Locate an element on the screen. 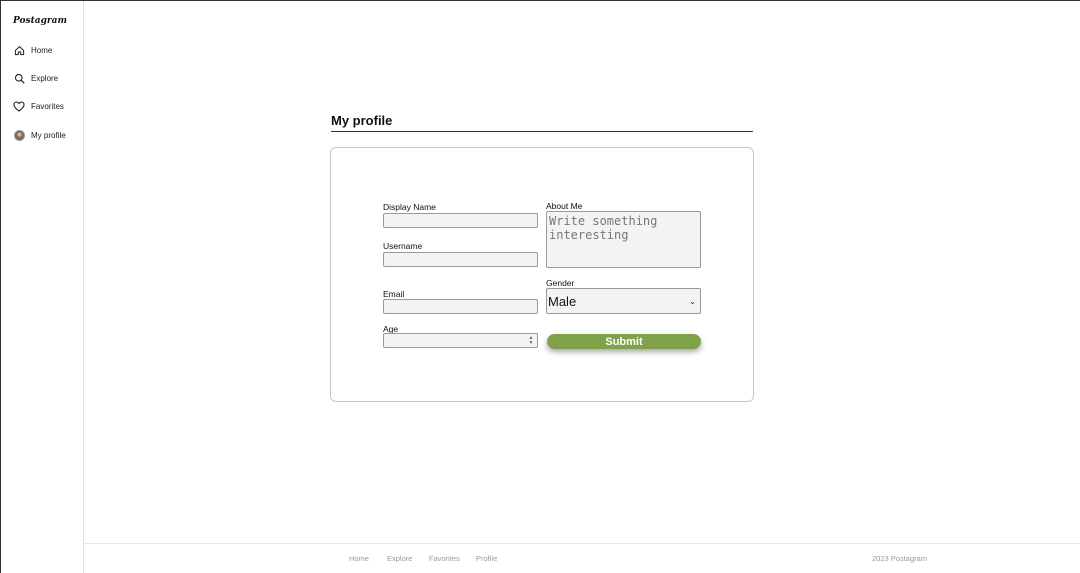 The image size is (1080, 573). copyright-text: 2023 Postagram is located at coordinates (900, 558).